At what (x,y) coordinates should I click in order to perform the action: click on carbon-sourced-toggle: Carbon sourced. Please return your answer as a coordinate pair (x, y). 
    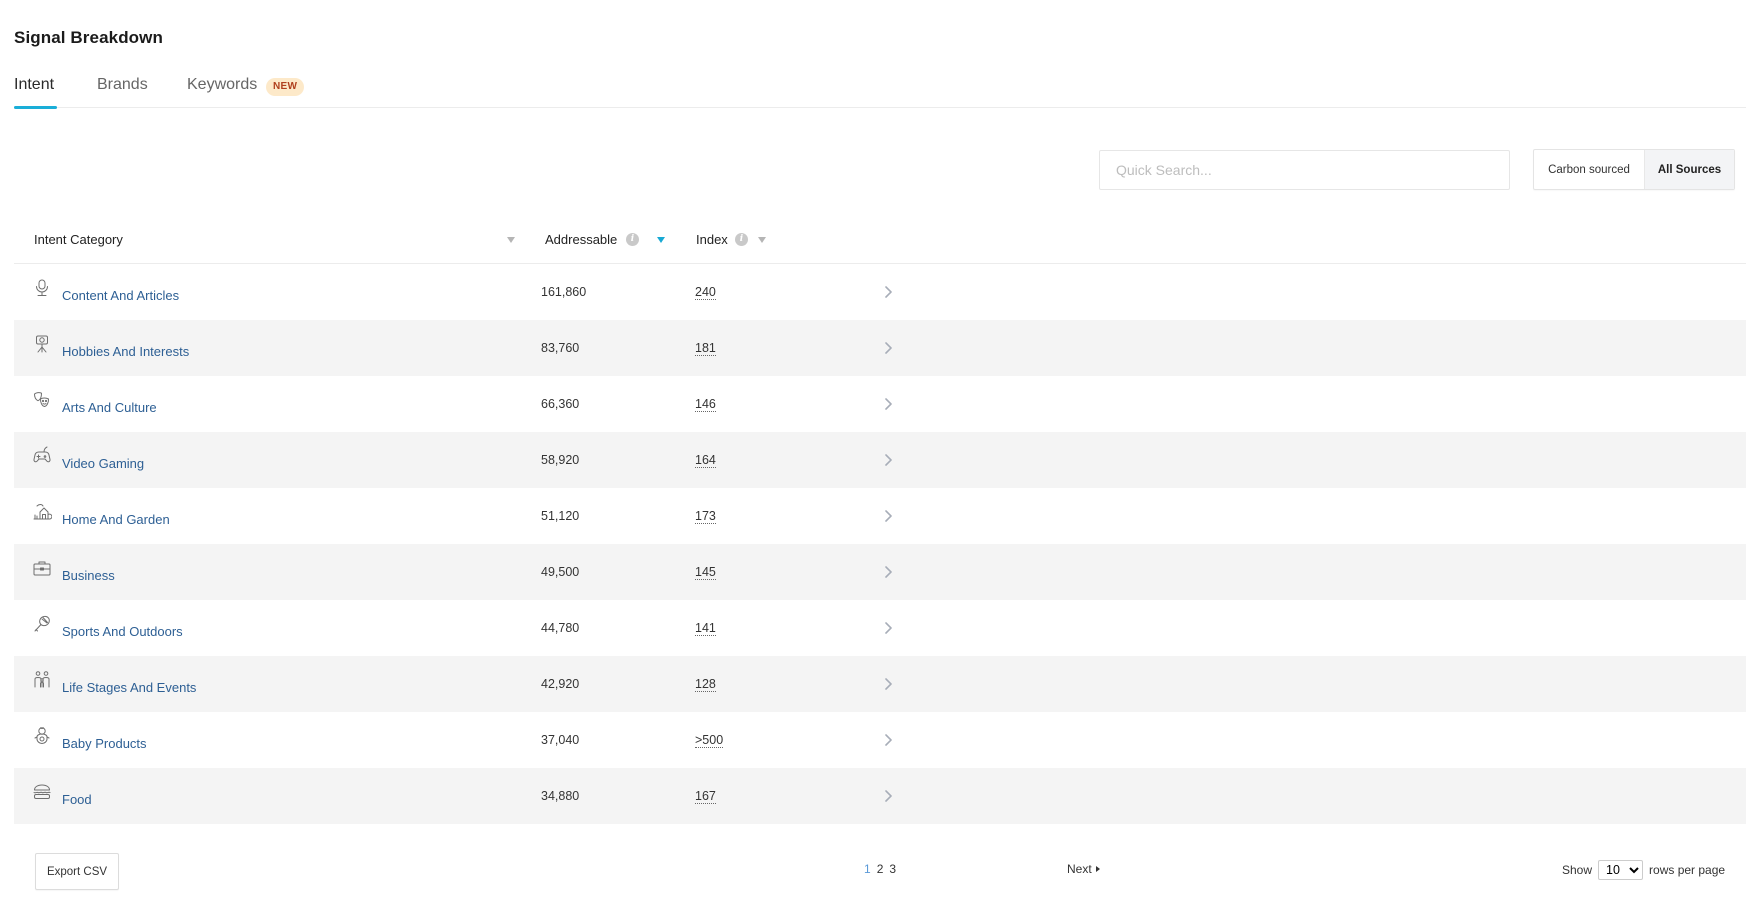
    Looking at the image, I should click on (1589, 169).